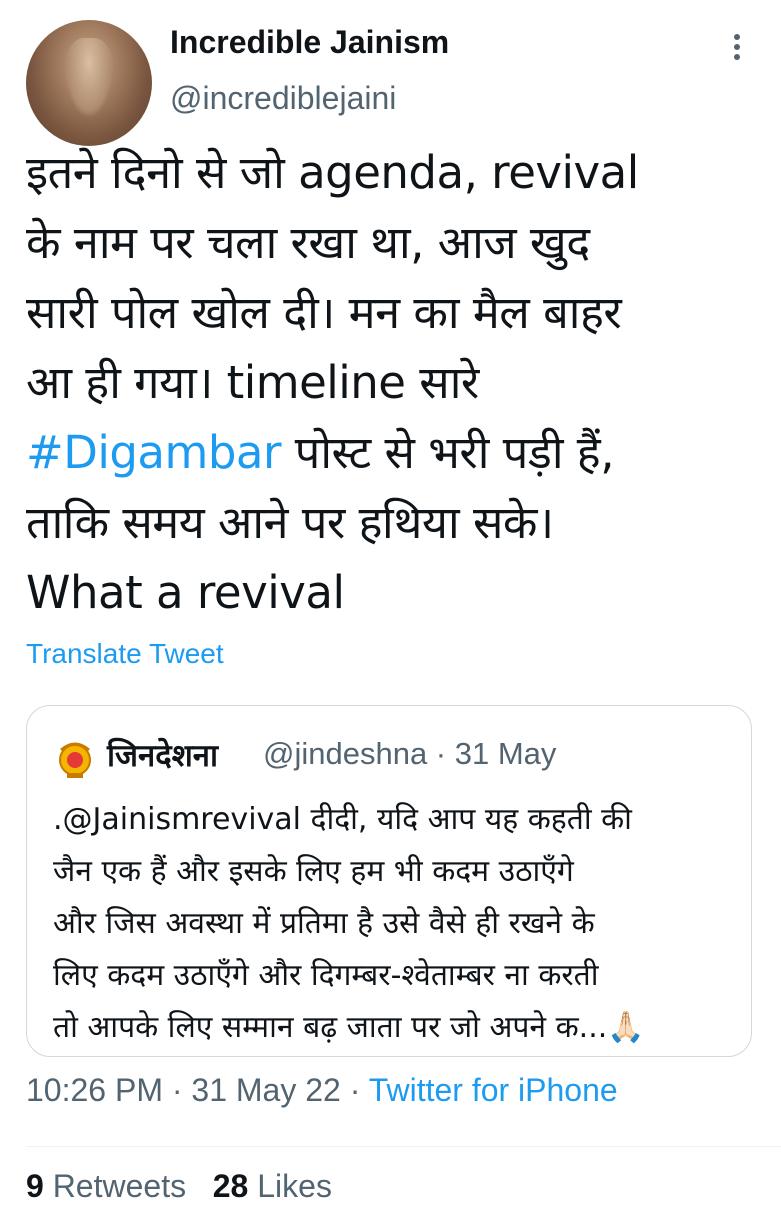 Image resolution: width=781 pixels, height=1205 pixels. I want to click on retweets-count: 9, so click(35, 1186).